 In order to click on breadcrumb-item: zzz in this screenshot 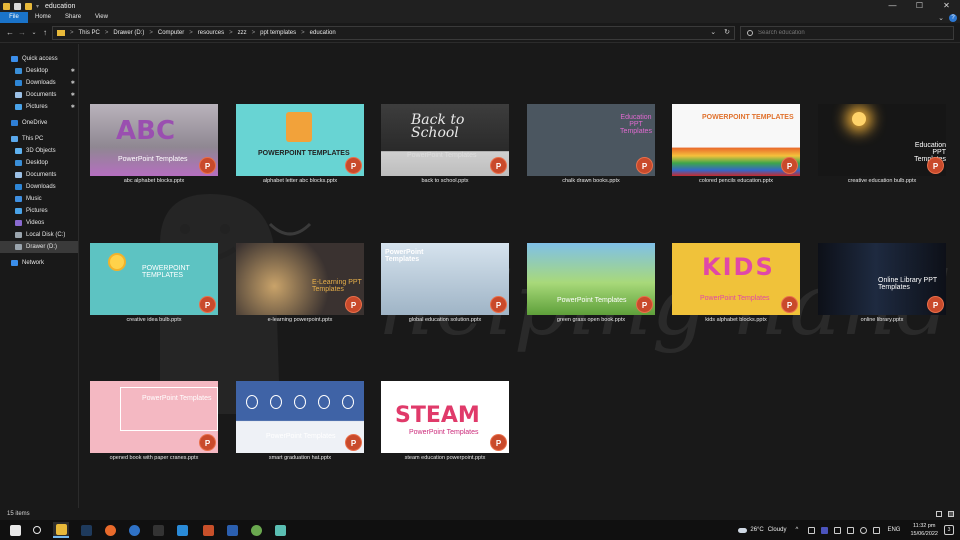, I will do `click(242, 33)`.